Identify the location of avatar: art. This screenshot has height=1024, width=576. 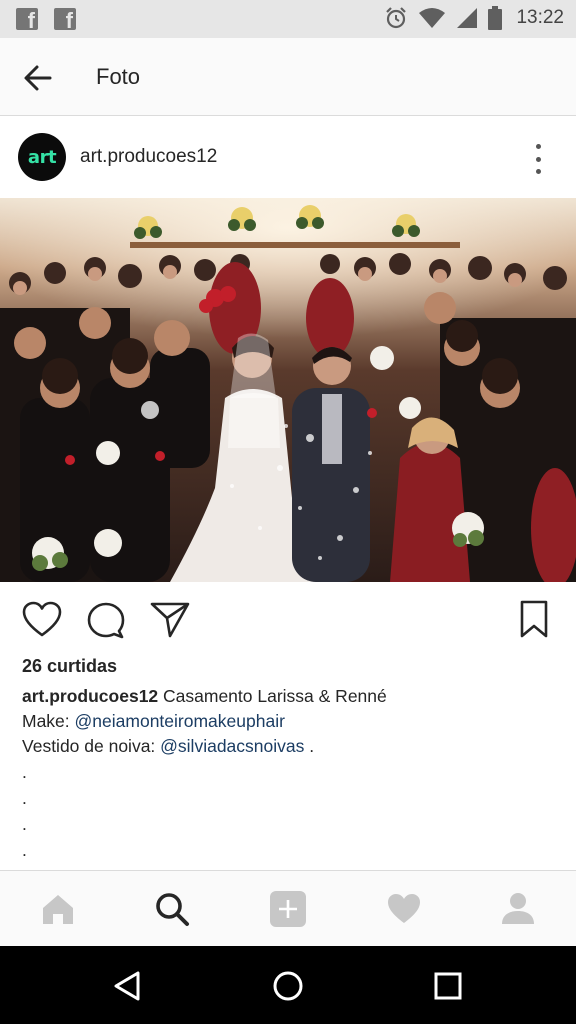
(42, 157).